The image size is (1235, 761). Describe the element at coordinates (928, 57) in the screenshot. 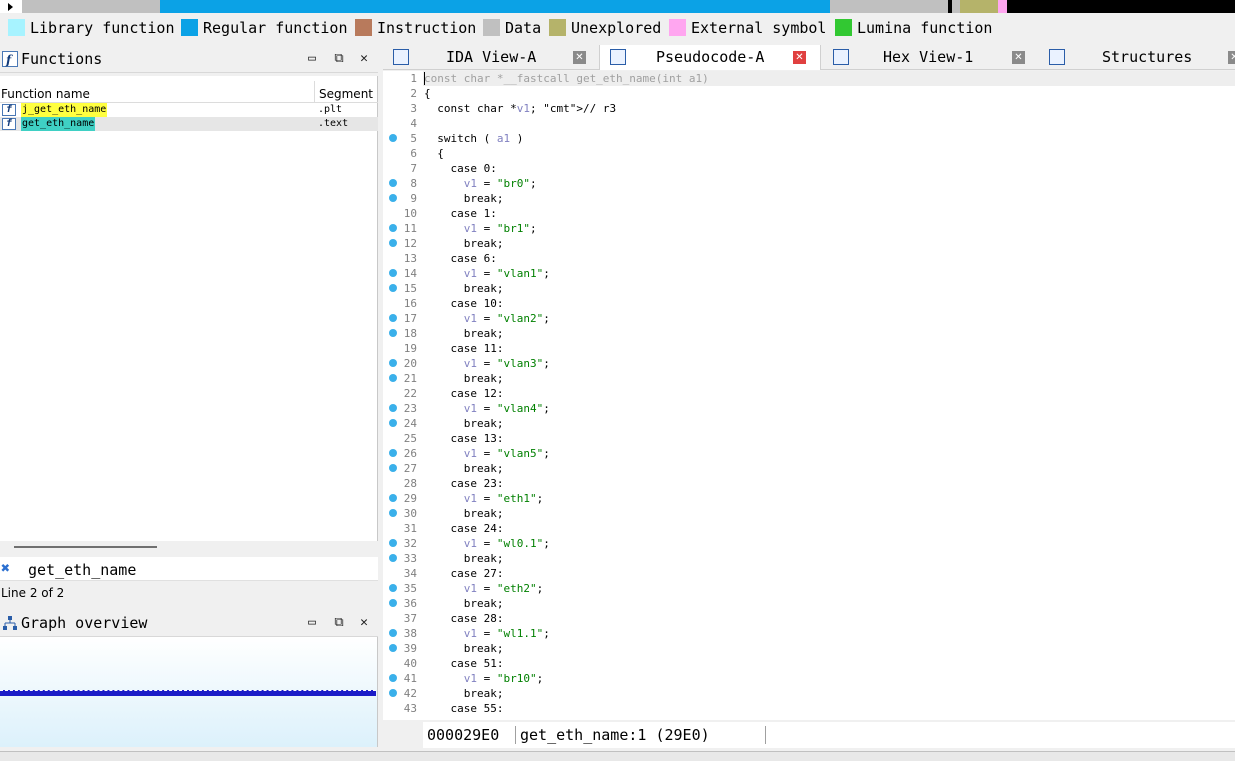

I see `tab-hex-view: Hex View-1 ✕` at that location.